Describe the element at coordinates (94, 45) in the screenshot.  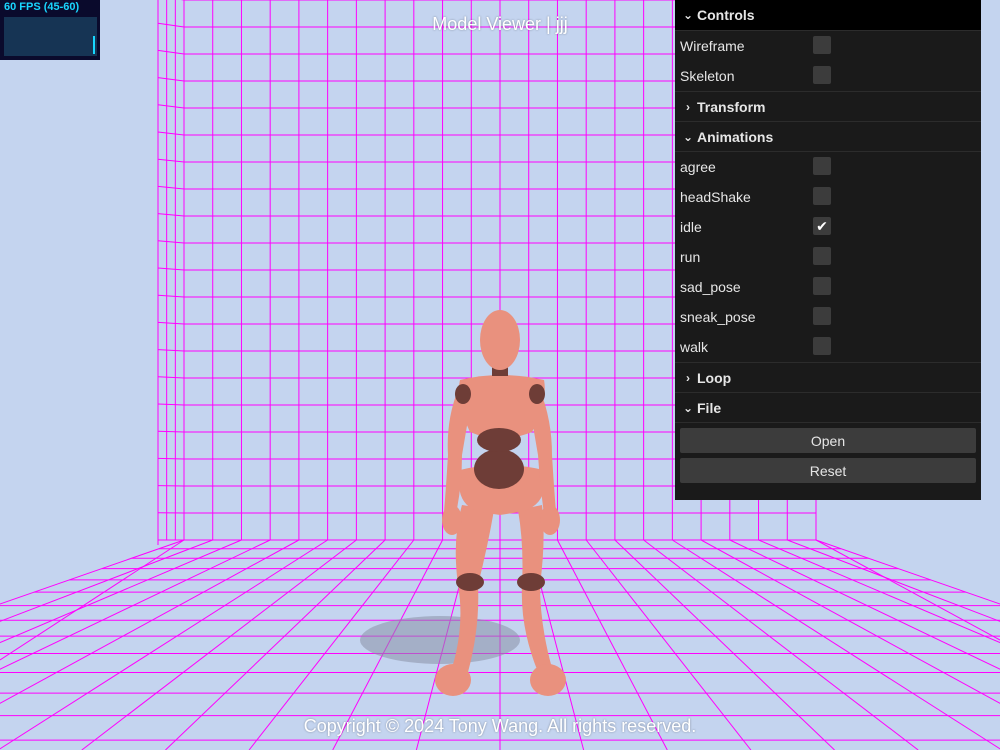
I see `fps-graph-bar` at that location.